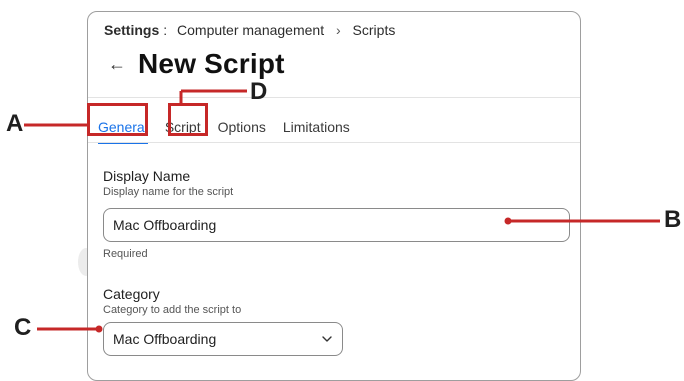 The image size is (684, 381). Describe the element at coordinates (23, 327) in the screenshot. I see `callout-c-label: C` at that location.